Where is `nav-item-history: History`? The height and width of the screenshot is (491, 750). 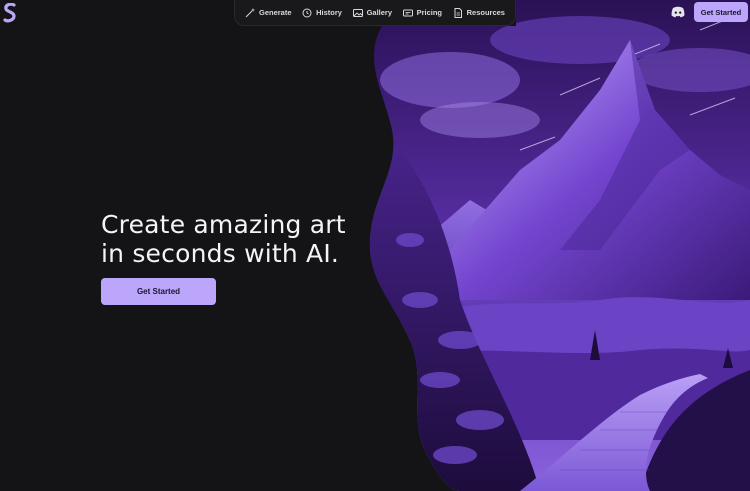
nav-item-history: History is located at coordinates (322, 13).